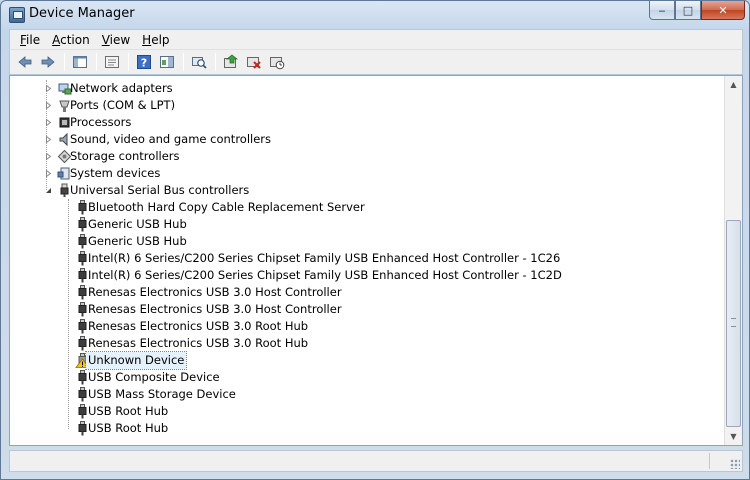 The image size is (750, 480). I want to click on usb-device-label: USB Root Hub, so click(128, 411).